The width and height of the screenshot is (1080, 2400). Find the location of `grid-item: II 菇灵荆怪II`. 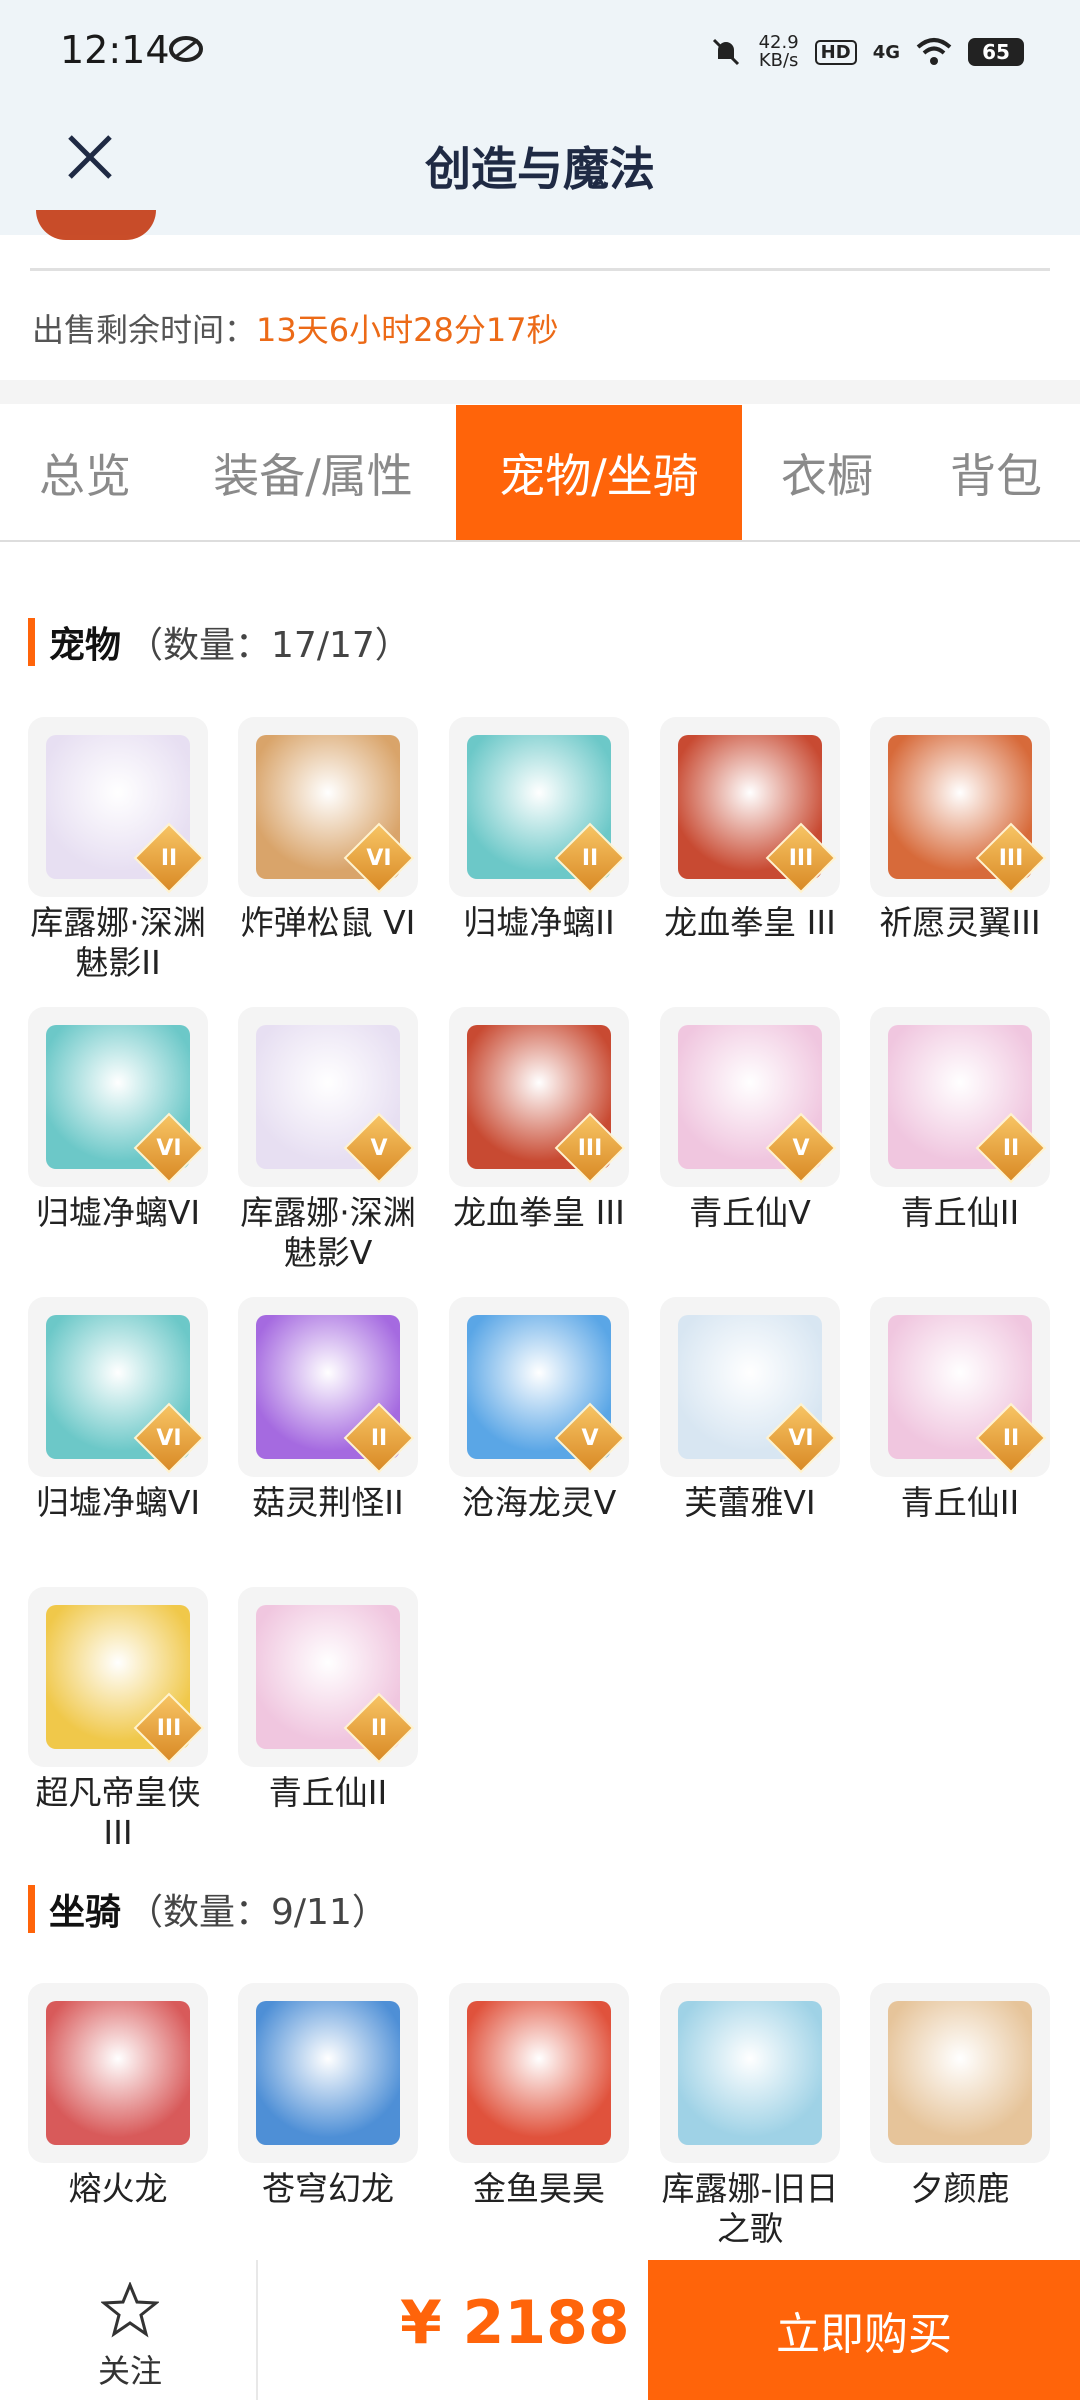

grid-item: II 菇灵荆怪II is located at coordinates (328, 1410).